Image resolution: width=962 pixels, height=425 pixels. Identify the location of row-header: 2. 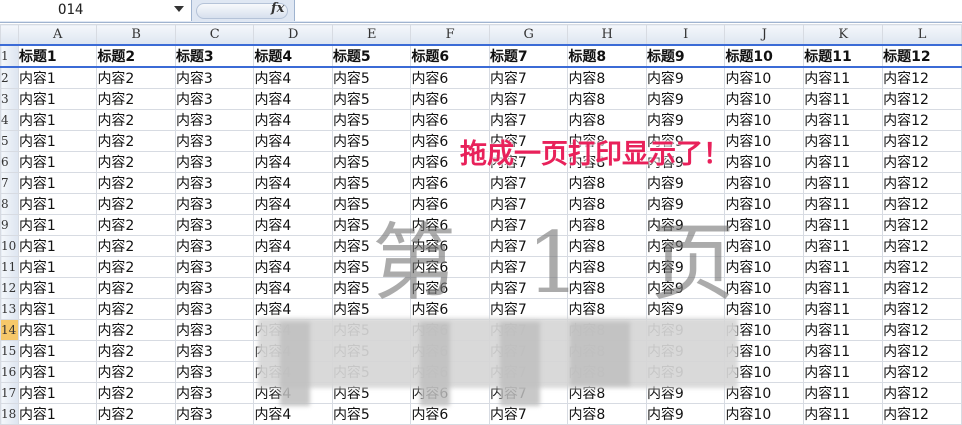
(9, 77).